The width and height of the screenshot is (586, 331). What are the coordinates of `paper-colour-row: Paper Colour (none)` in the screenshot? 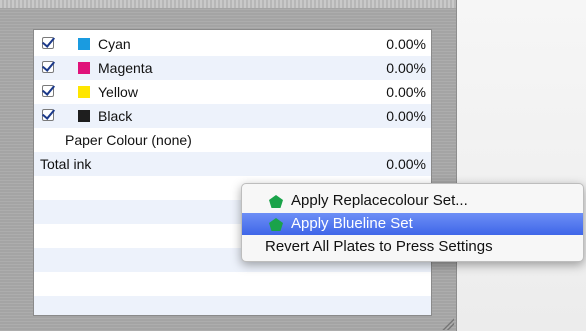 It's located at (232, 140).